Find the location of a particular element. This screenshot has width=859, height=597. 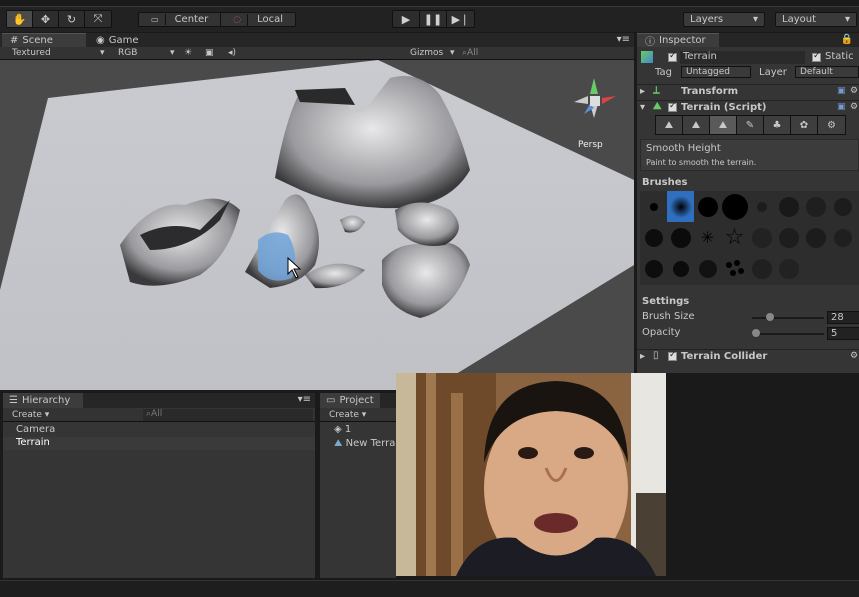

list-icon: ☰ is located at coordinates (13, 400).